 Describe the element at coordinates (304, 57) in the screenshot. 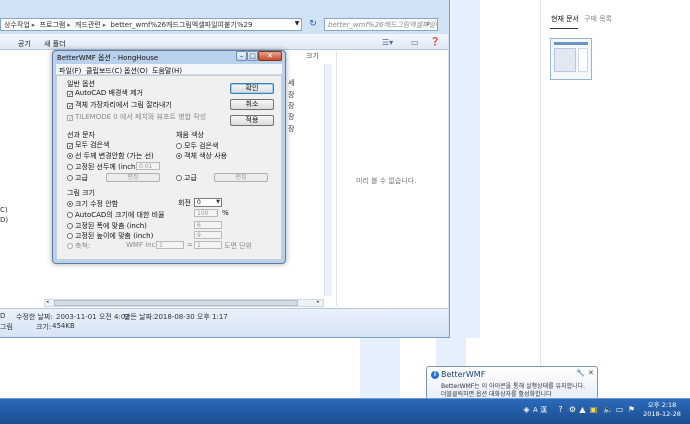

I see `column-header-size: 크기` at that location.